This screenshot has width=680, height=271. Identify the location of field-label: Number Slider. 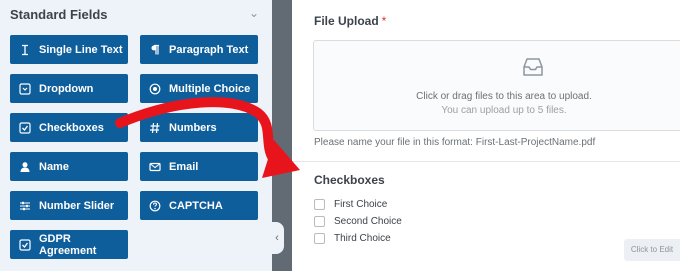
(77, 205).